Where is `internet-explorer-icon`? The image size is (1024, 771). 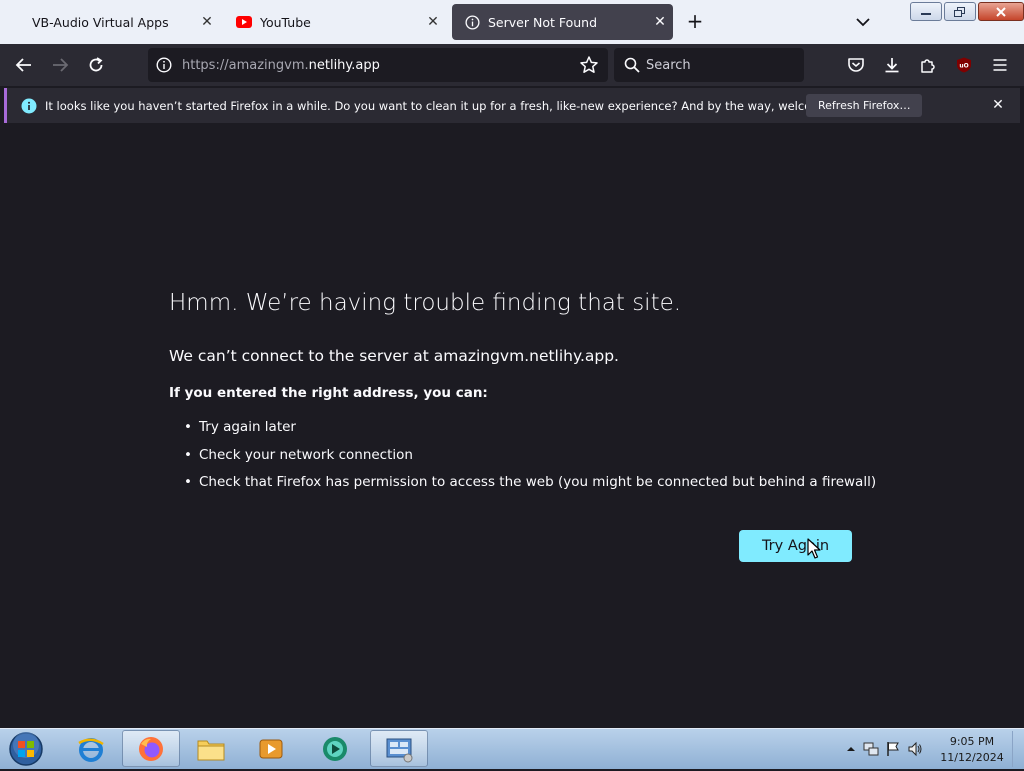 internet-explorer-icon is located at coordinates (91, 748).